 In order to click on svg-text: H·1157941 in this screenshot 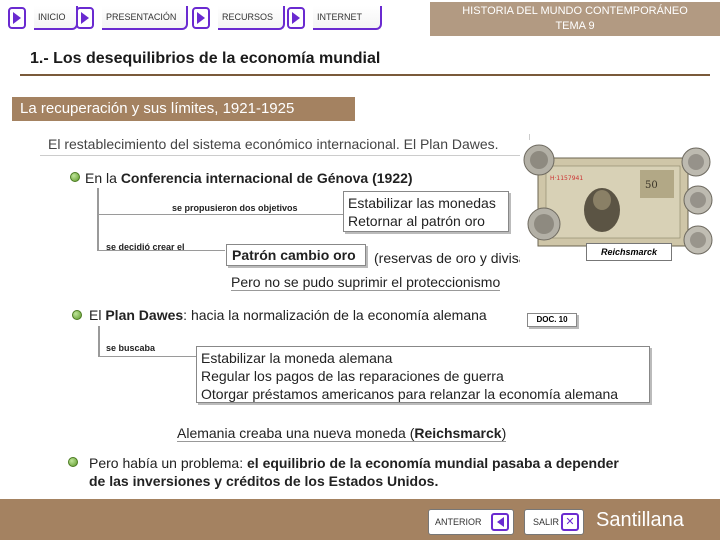, I will do `click(566, 178)`.